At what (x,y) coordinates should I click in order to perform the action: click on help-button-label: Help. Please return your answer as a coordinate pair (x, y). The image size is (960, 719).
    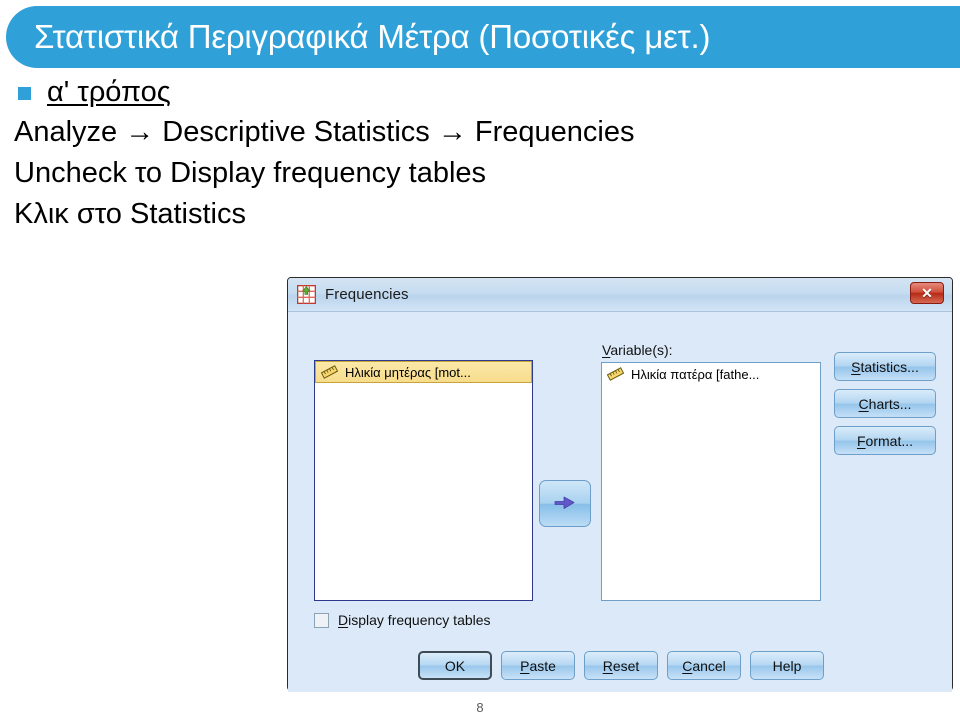
    Looking at the image, I should click on (787, 665).